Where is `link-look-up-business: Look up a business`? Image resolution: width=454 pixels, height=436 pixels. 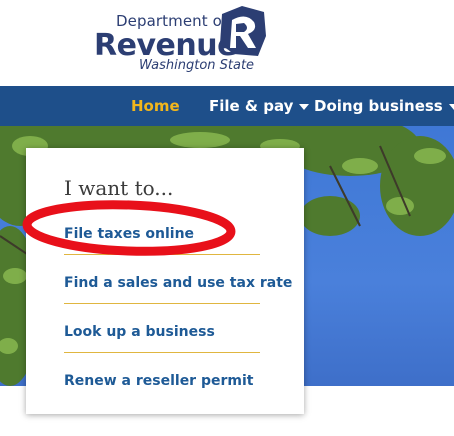
link-look-up-business: Look up a business is located at coordinates (162, 332).